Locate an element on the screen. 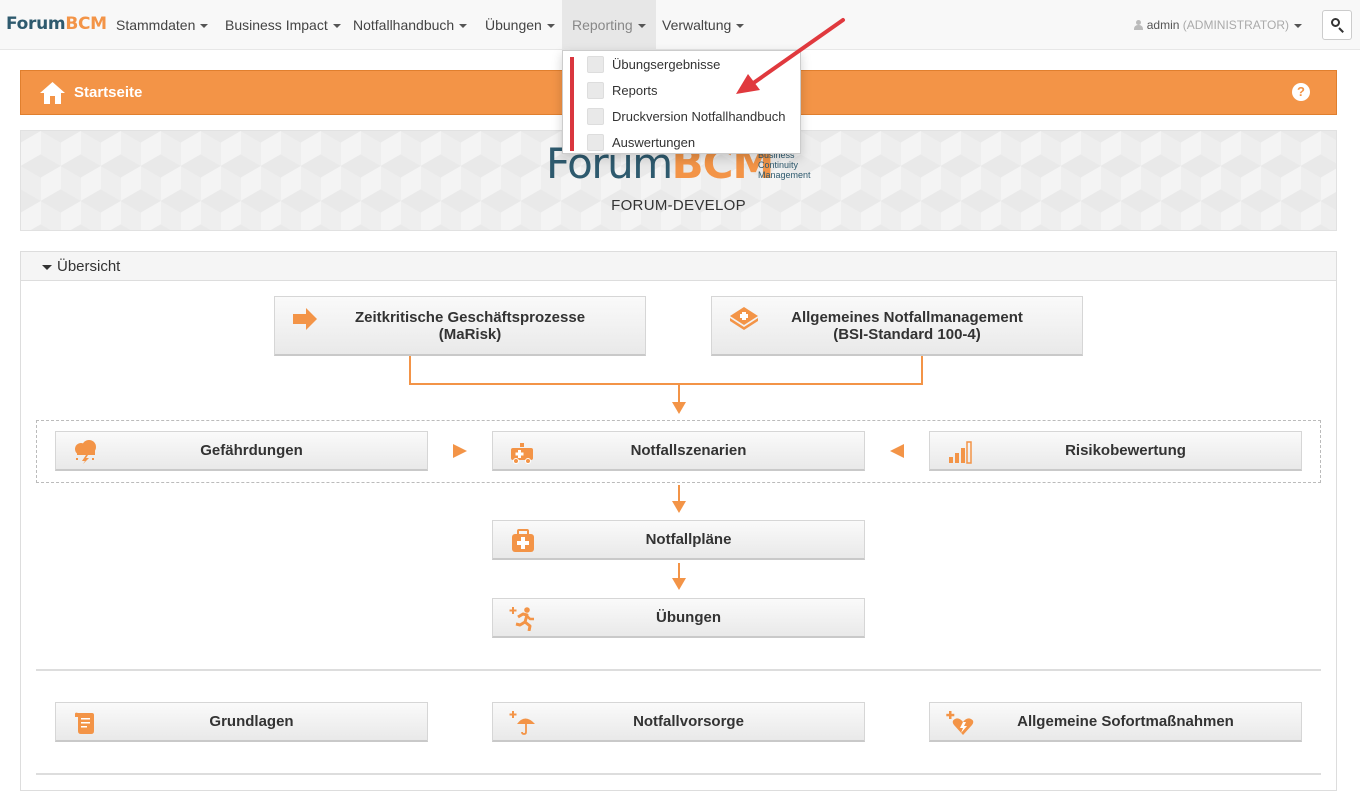 Image resolution: width=1360 pixels, height=791 pixels. menu-item-druckversion: Druckversion Notfallhandbuch is located at coordinates (686, 117).